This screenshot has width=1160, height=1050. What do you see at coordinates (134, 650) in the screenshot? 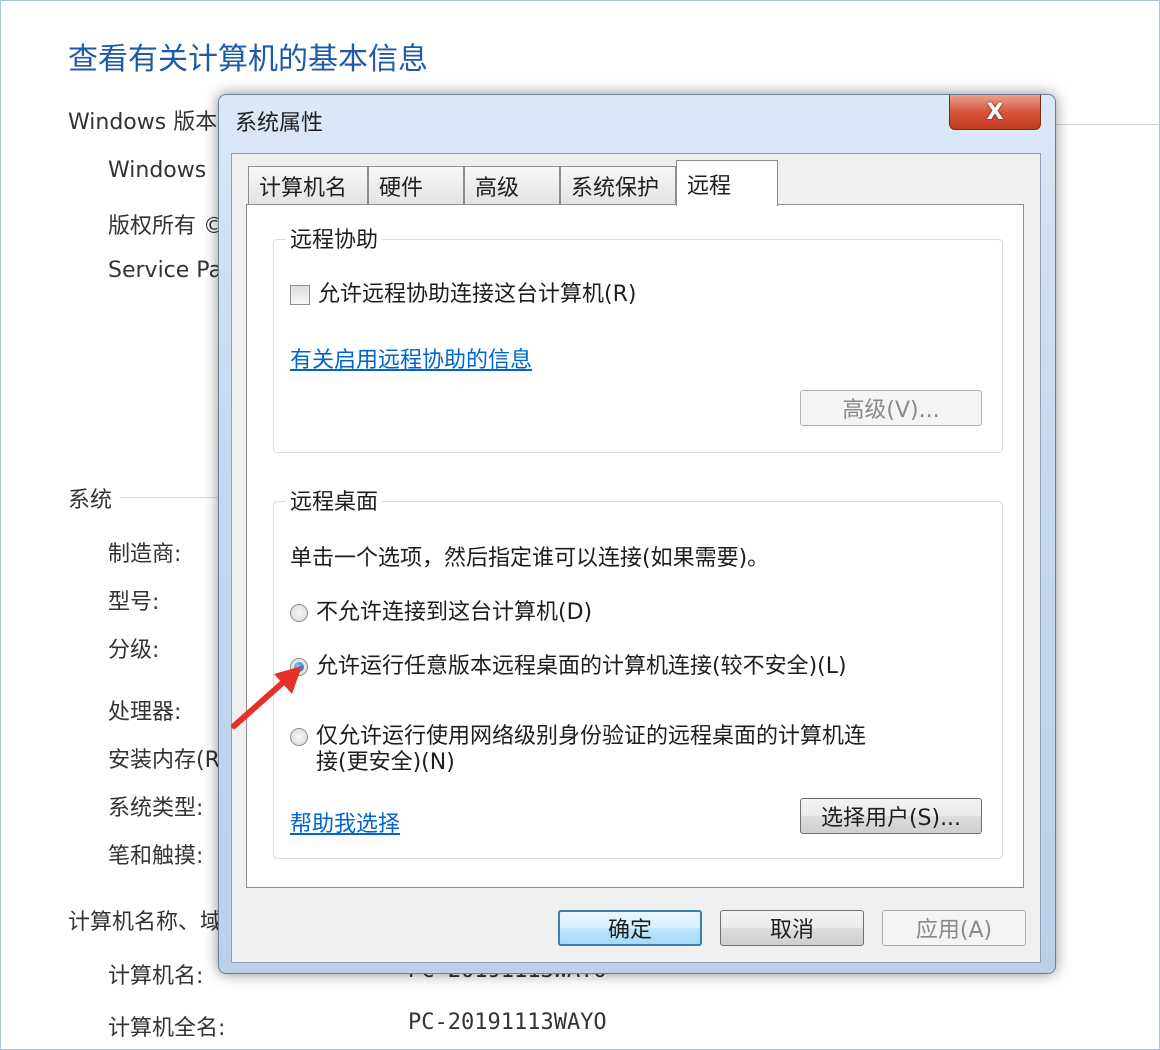
I see `rating-label: 分级:` at bounding box center [134, 650].